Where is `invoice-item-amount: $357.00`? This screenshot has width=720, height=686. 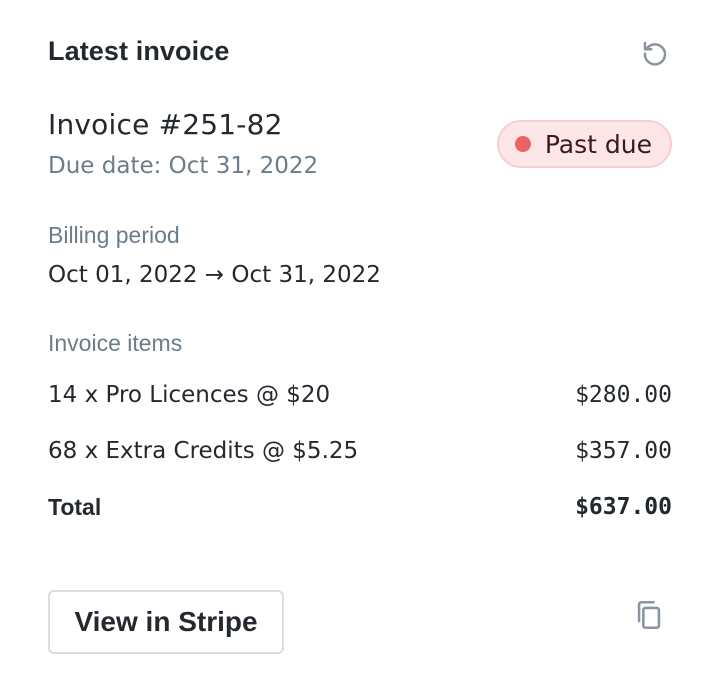 invoice-item-amount: $357.00 is located at coordinates (623, 451).